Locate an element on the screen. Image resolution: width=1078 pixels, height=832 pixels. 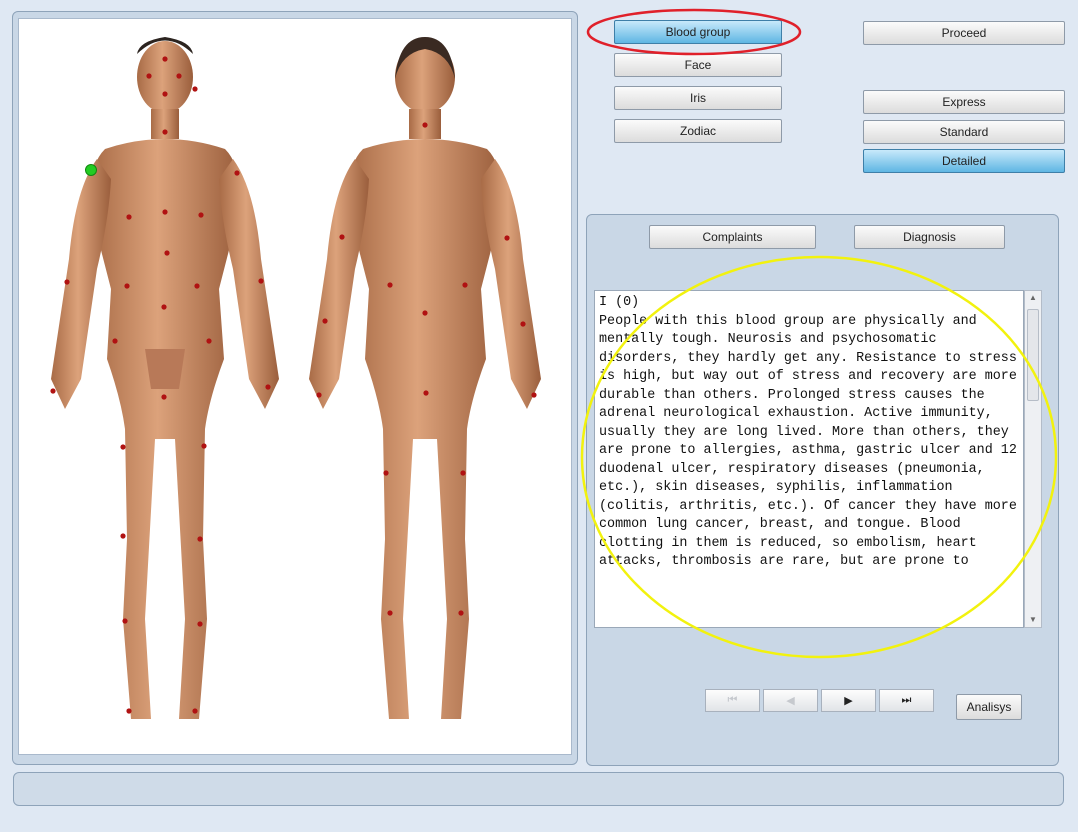
standard-label: Standard is located at coordinates (964, 132).